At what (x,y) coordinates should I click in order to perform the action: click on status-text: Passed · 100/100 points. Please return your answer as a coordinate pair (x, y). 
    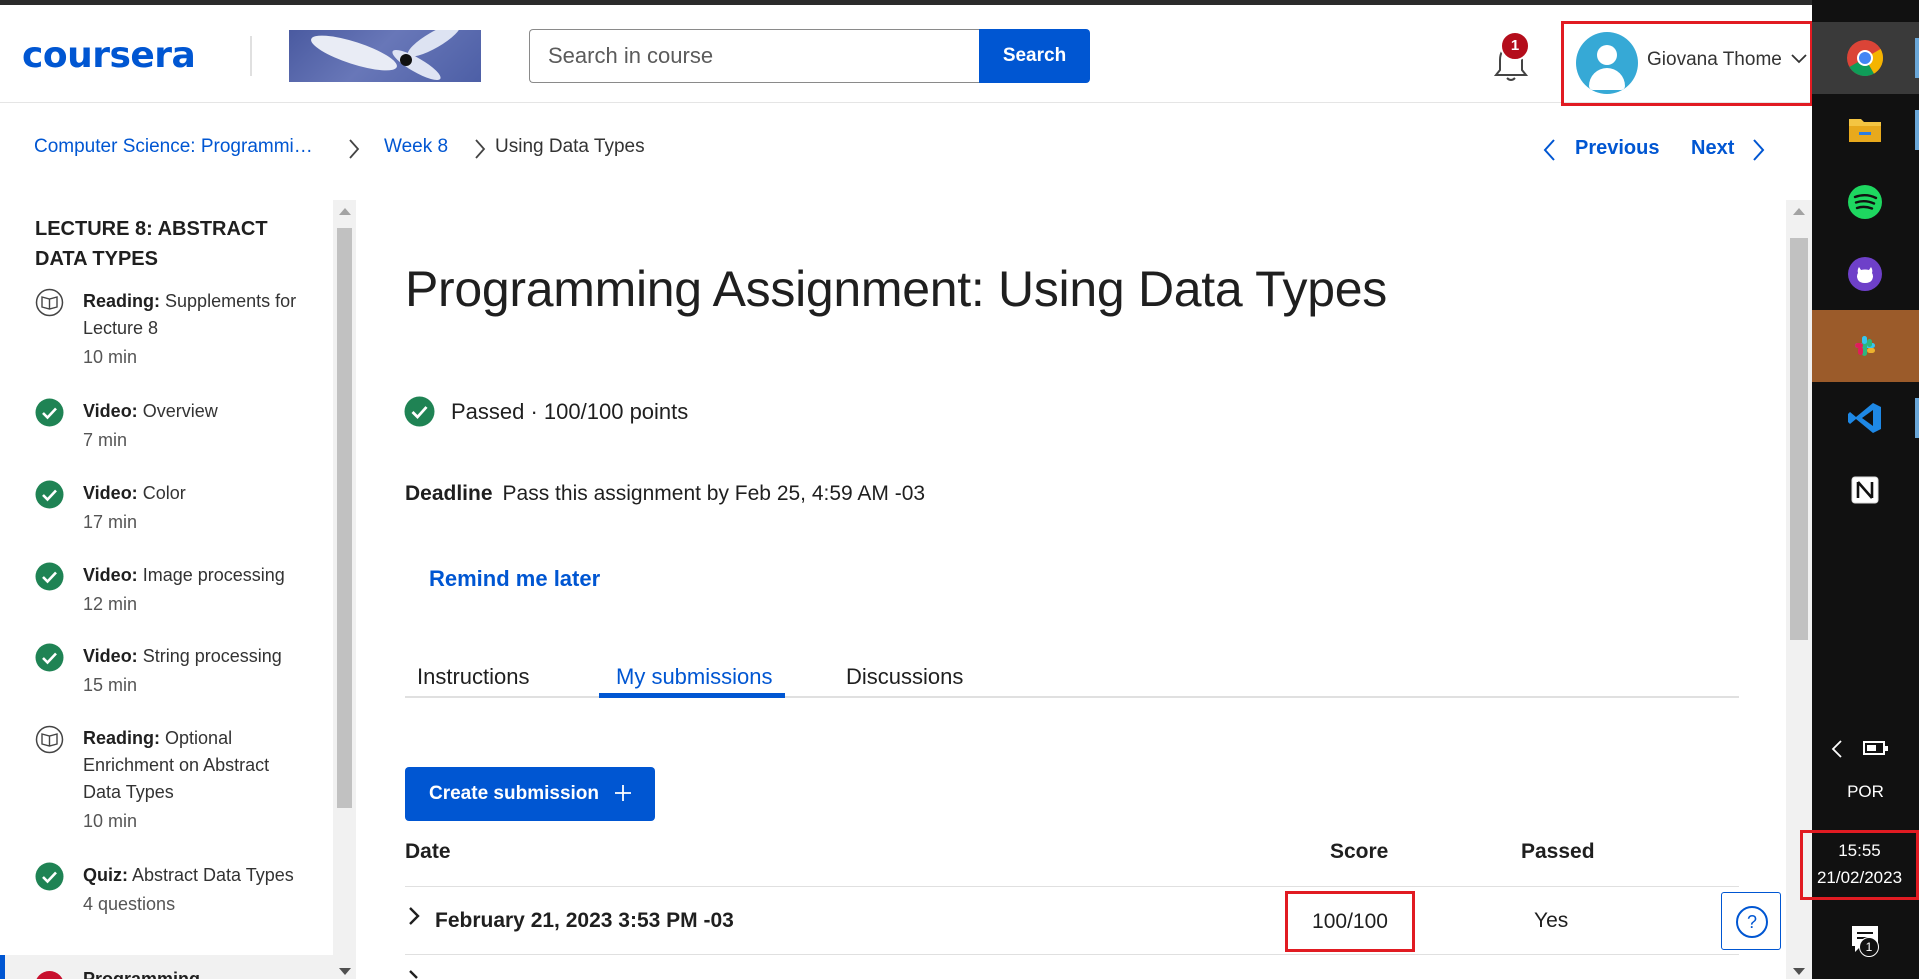
    Looking at the image, I should click on (570, 411).